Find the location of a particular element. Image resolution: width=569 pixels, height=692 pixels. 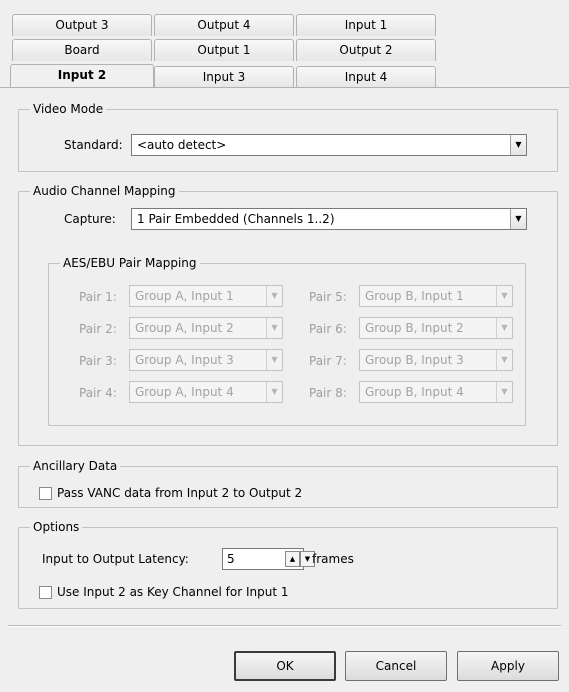

pair-4-value: Group A, Input 4 is located at coordinates (184, 392).